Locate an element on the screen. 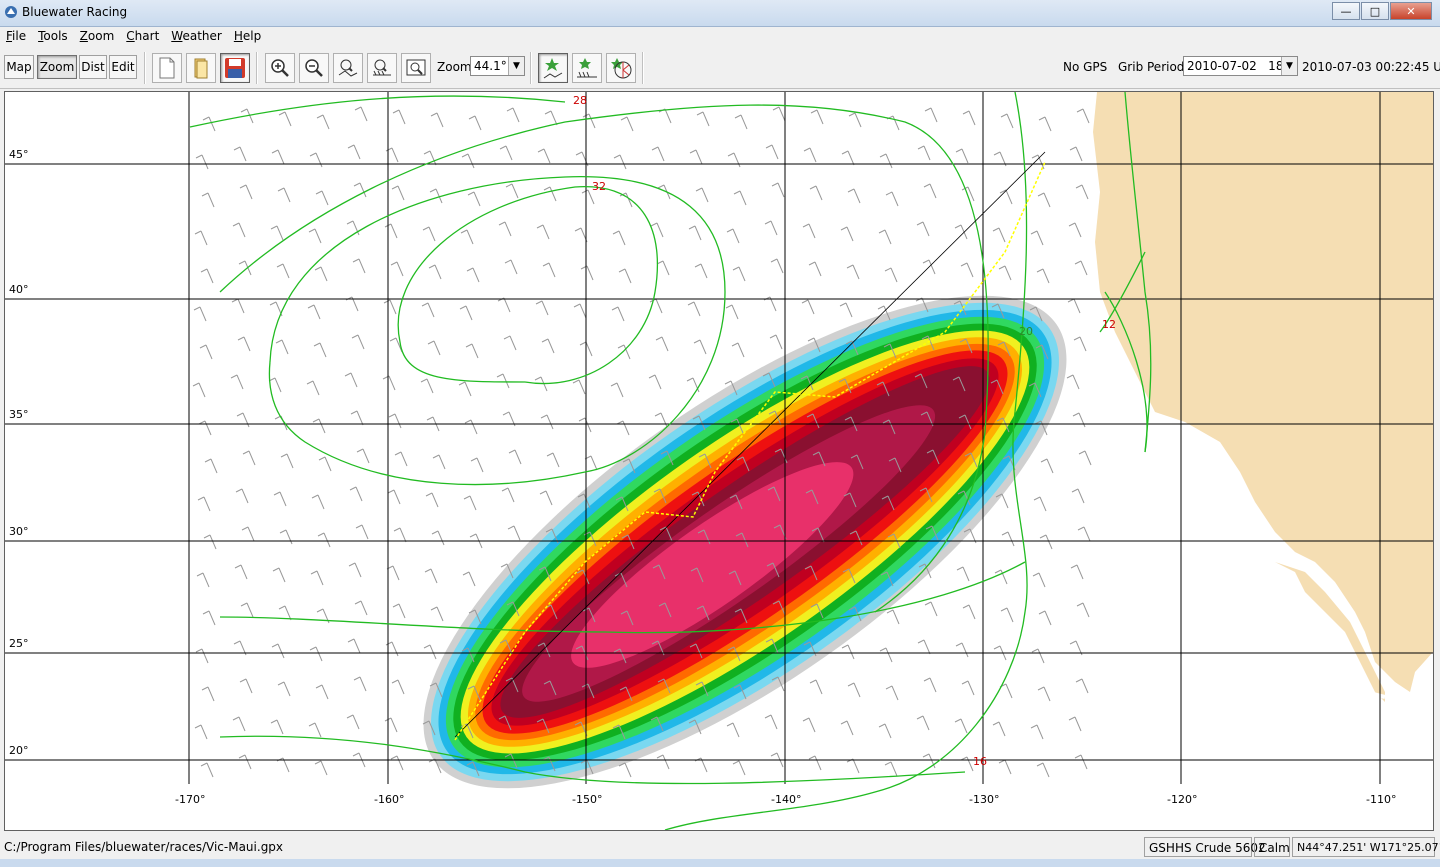 This screenshot has width=1440, height=867. wind-star-button is located at coordinates (587, 68).